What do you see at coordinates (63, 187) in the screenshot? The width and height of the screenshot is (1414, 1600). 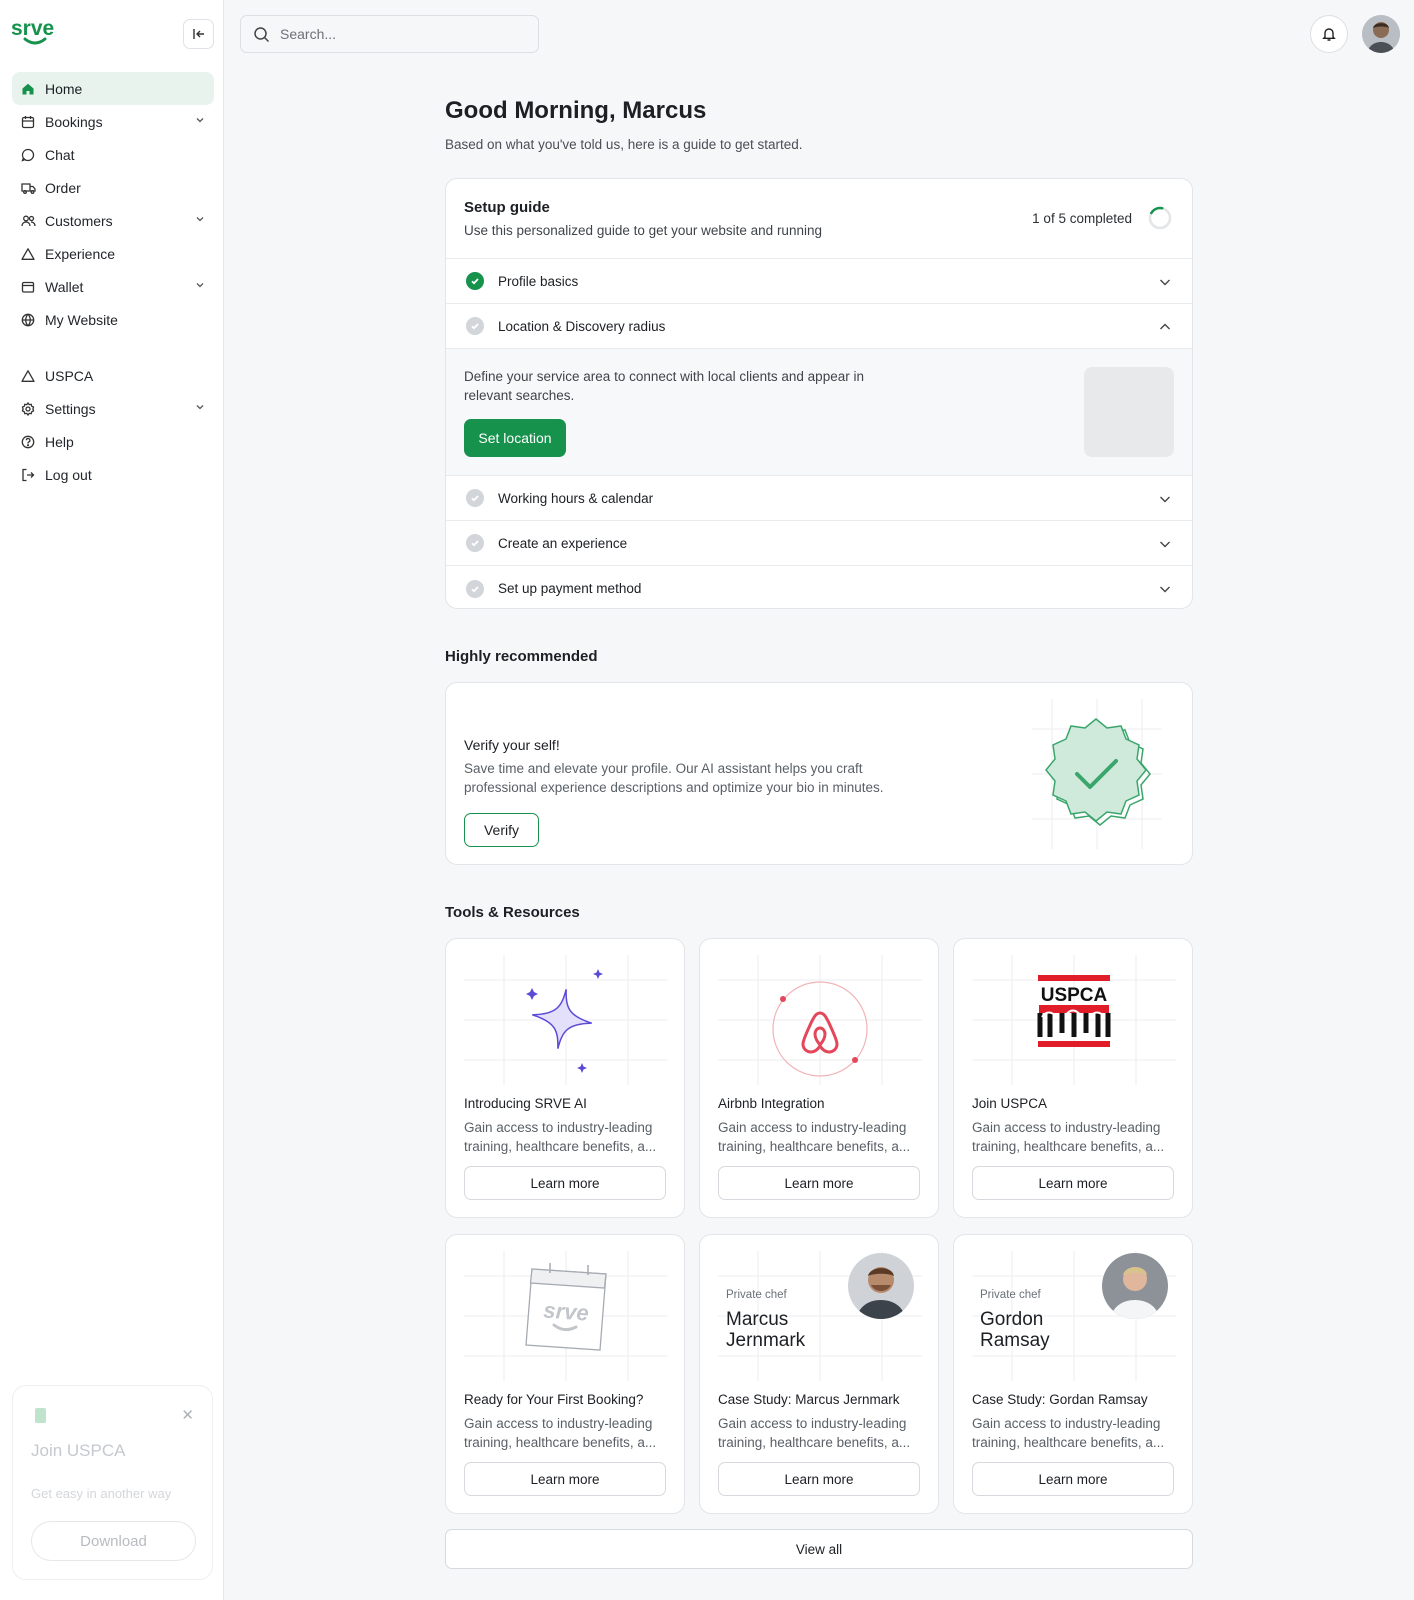 I see `sidebar-item-label: Order` at bounding box center [63, 187].